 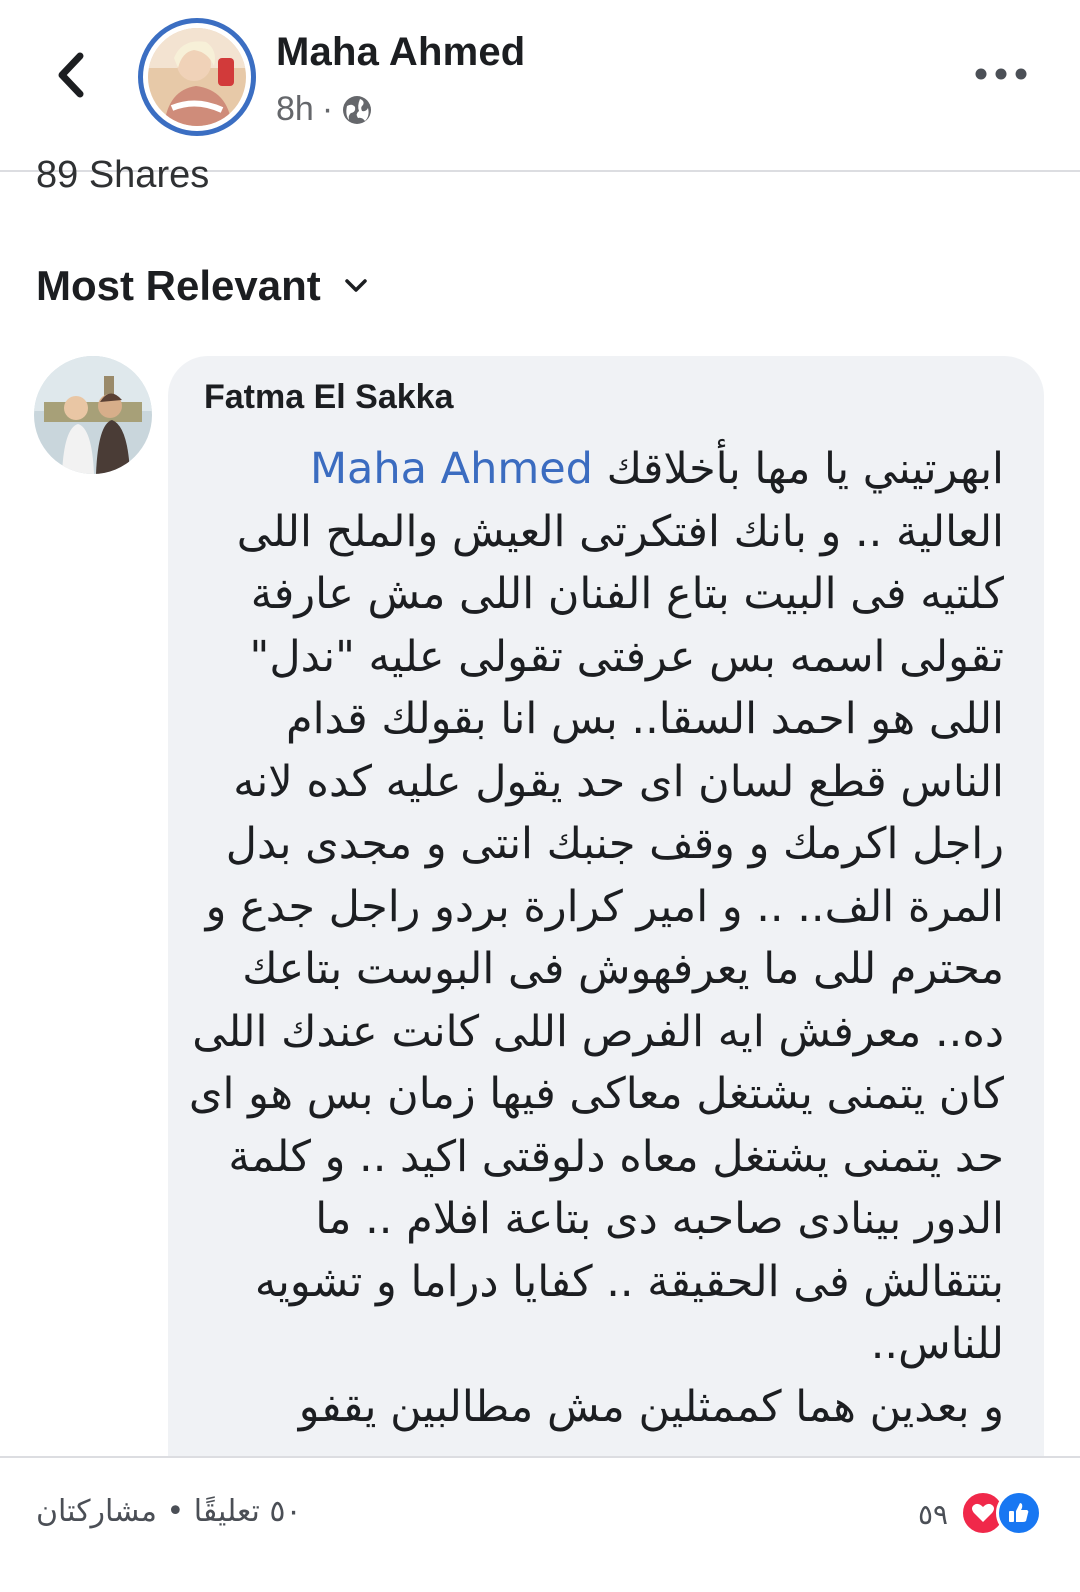 What do you see at coordinates (178, 285) in the screenshot?
I see `sort-label: Most Relevant` at bounding box center [178, 285].